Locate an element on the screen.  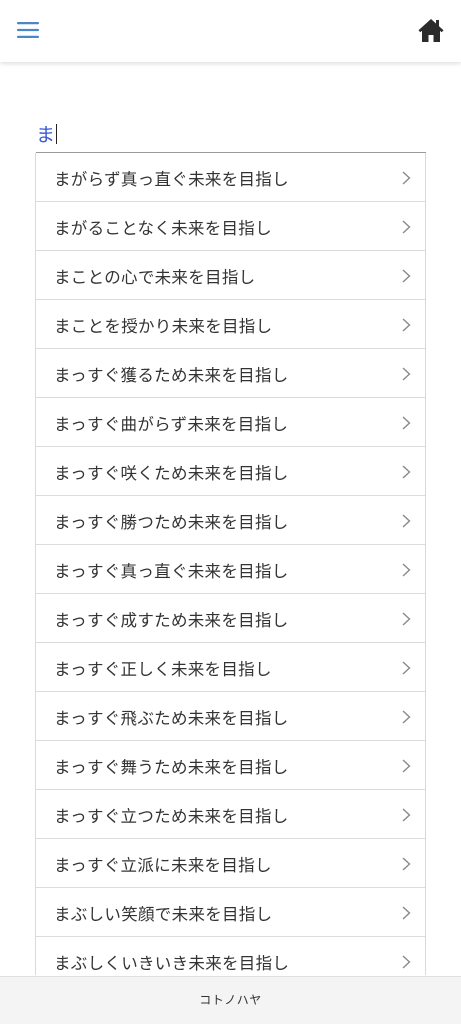
suggestion-item: まことを授かり未来を目指し is located at coordinates (230, 324).